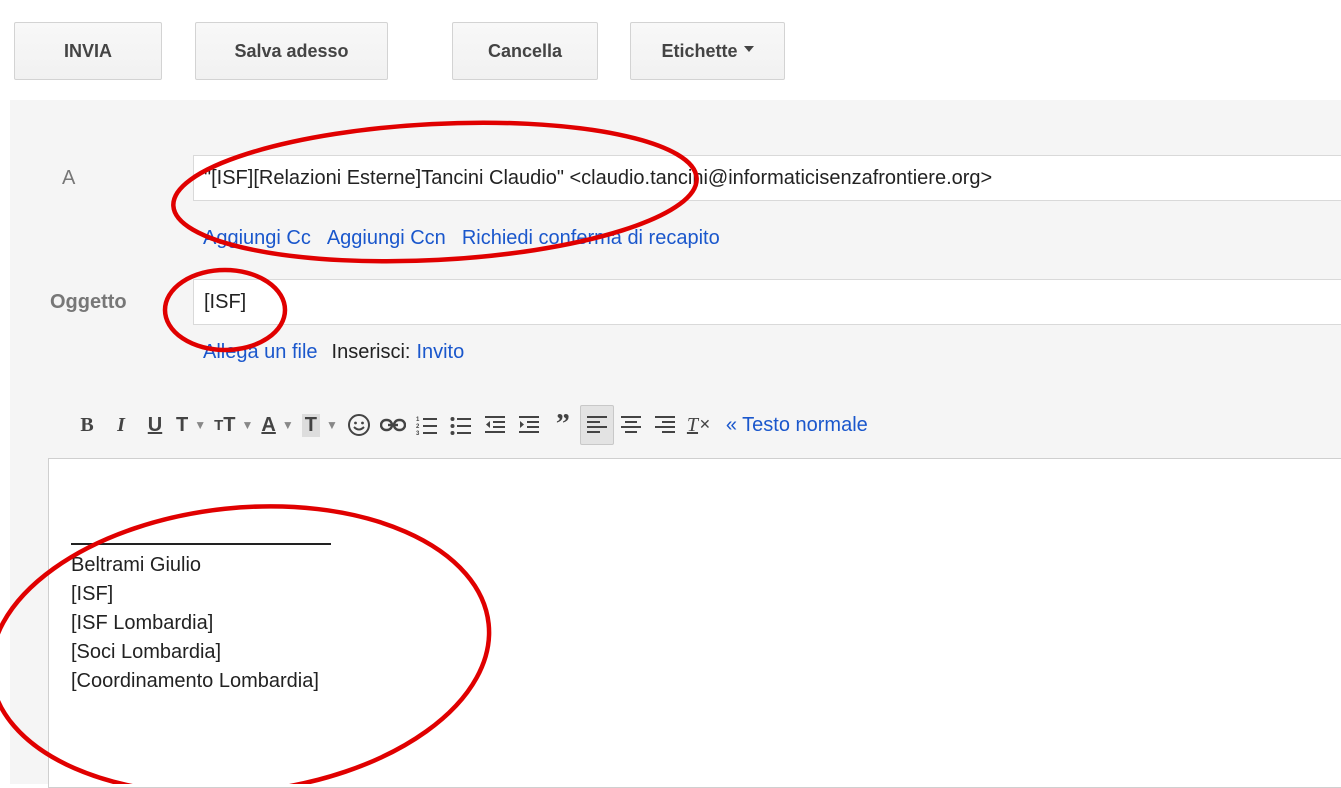 The image size is (1341, 788). What do you see at coordinates (596, 425) in the screenshot?
I see `align-left-icon` at bounding box center [596, 425].